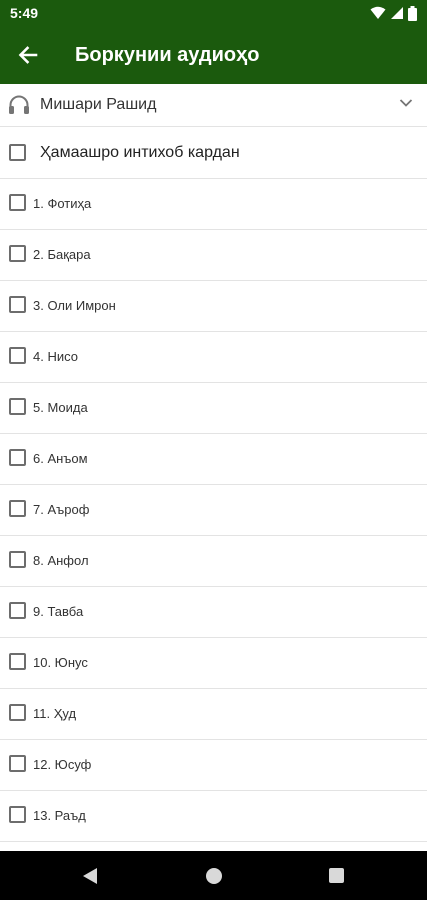  What do you see at coordinates (412, 13) in the screenshot?
I see `battery-icon` at bounding box center [412, 13].